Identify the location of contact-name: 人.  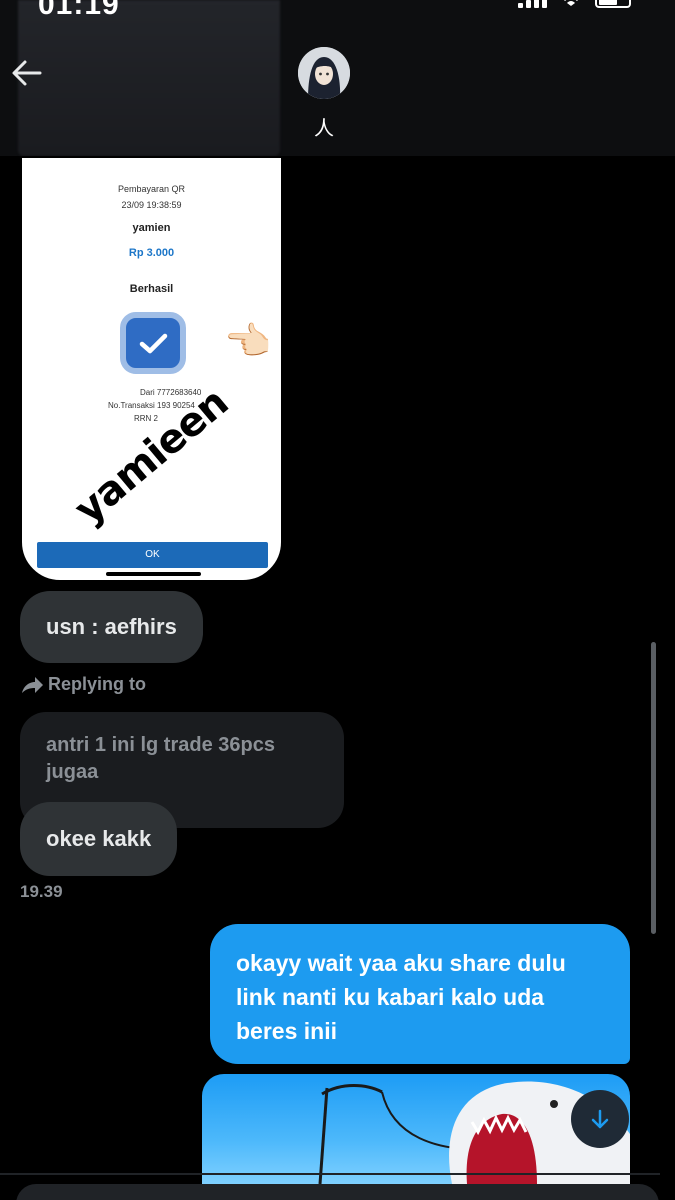
(324, 126).